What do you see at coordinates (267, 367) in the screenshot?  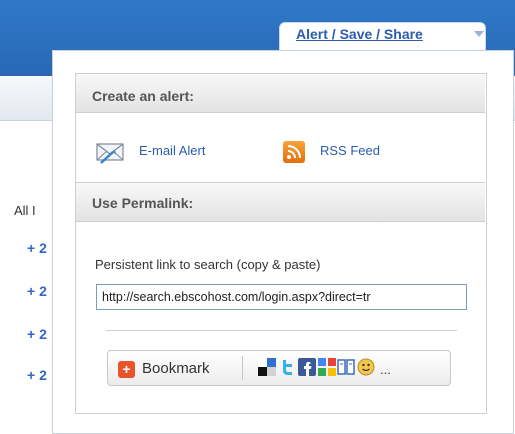 I see `delicious-icon` at bounding box center [267, 367].